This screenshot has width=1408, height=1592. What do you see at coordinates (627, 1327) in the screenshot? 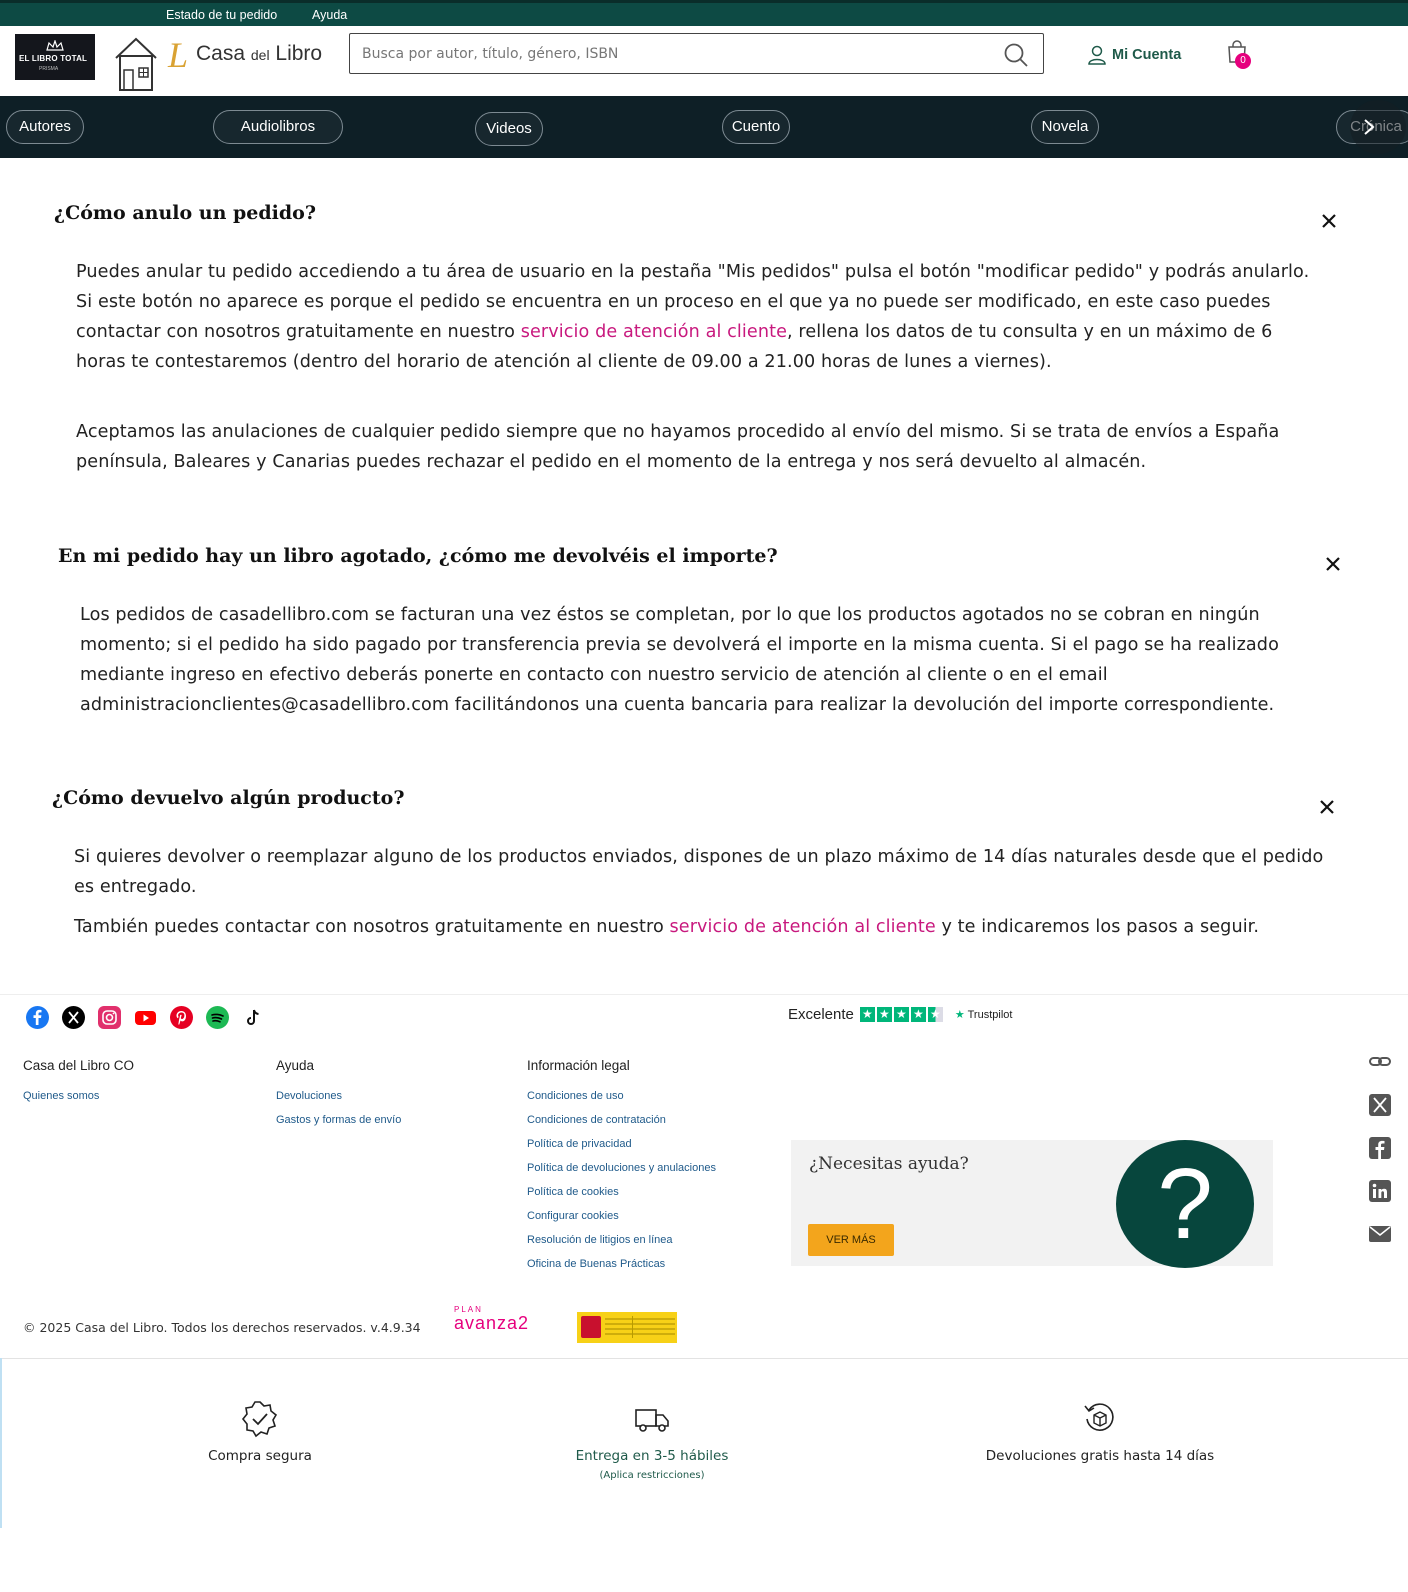
I see `government-logo` at bounding box center [627, 1327].